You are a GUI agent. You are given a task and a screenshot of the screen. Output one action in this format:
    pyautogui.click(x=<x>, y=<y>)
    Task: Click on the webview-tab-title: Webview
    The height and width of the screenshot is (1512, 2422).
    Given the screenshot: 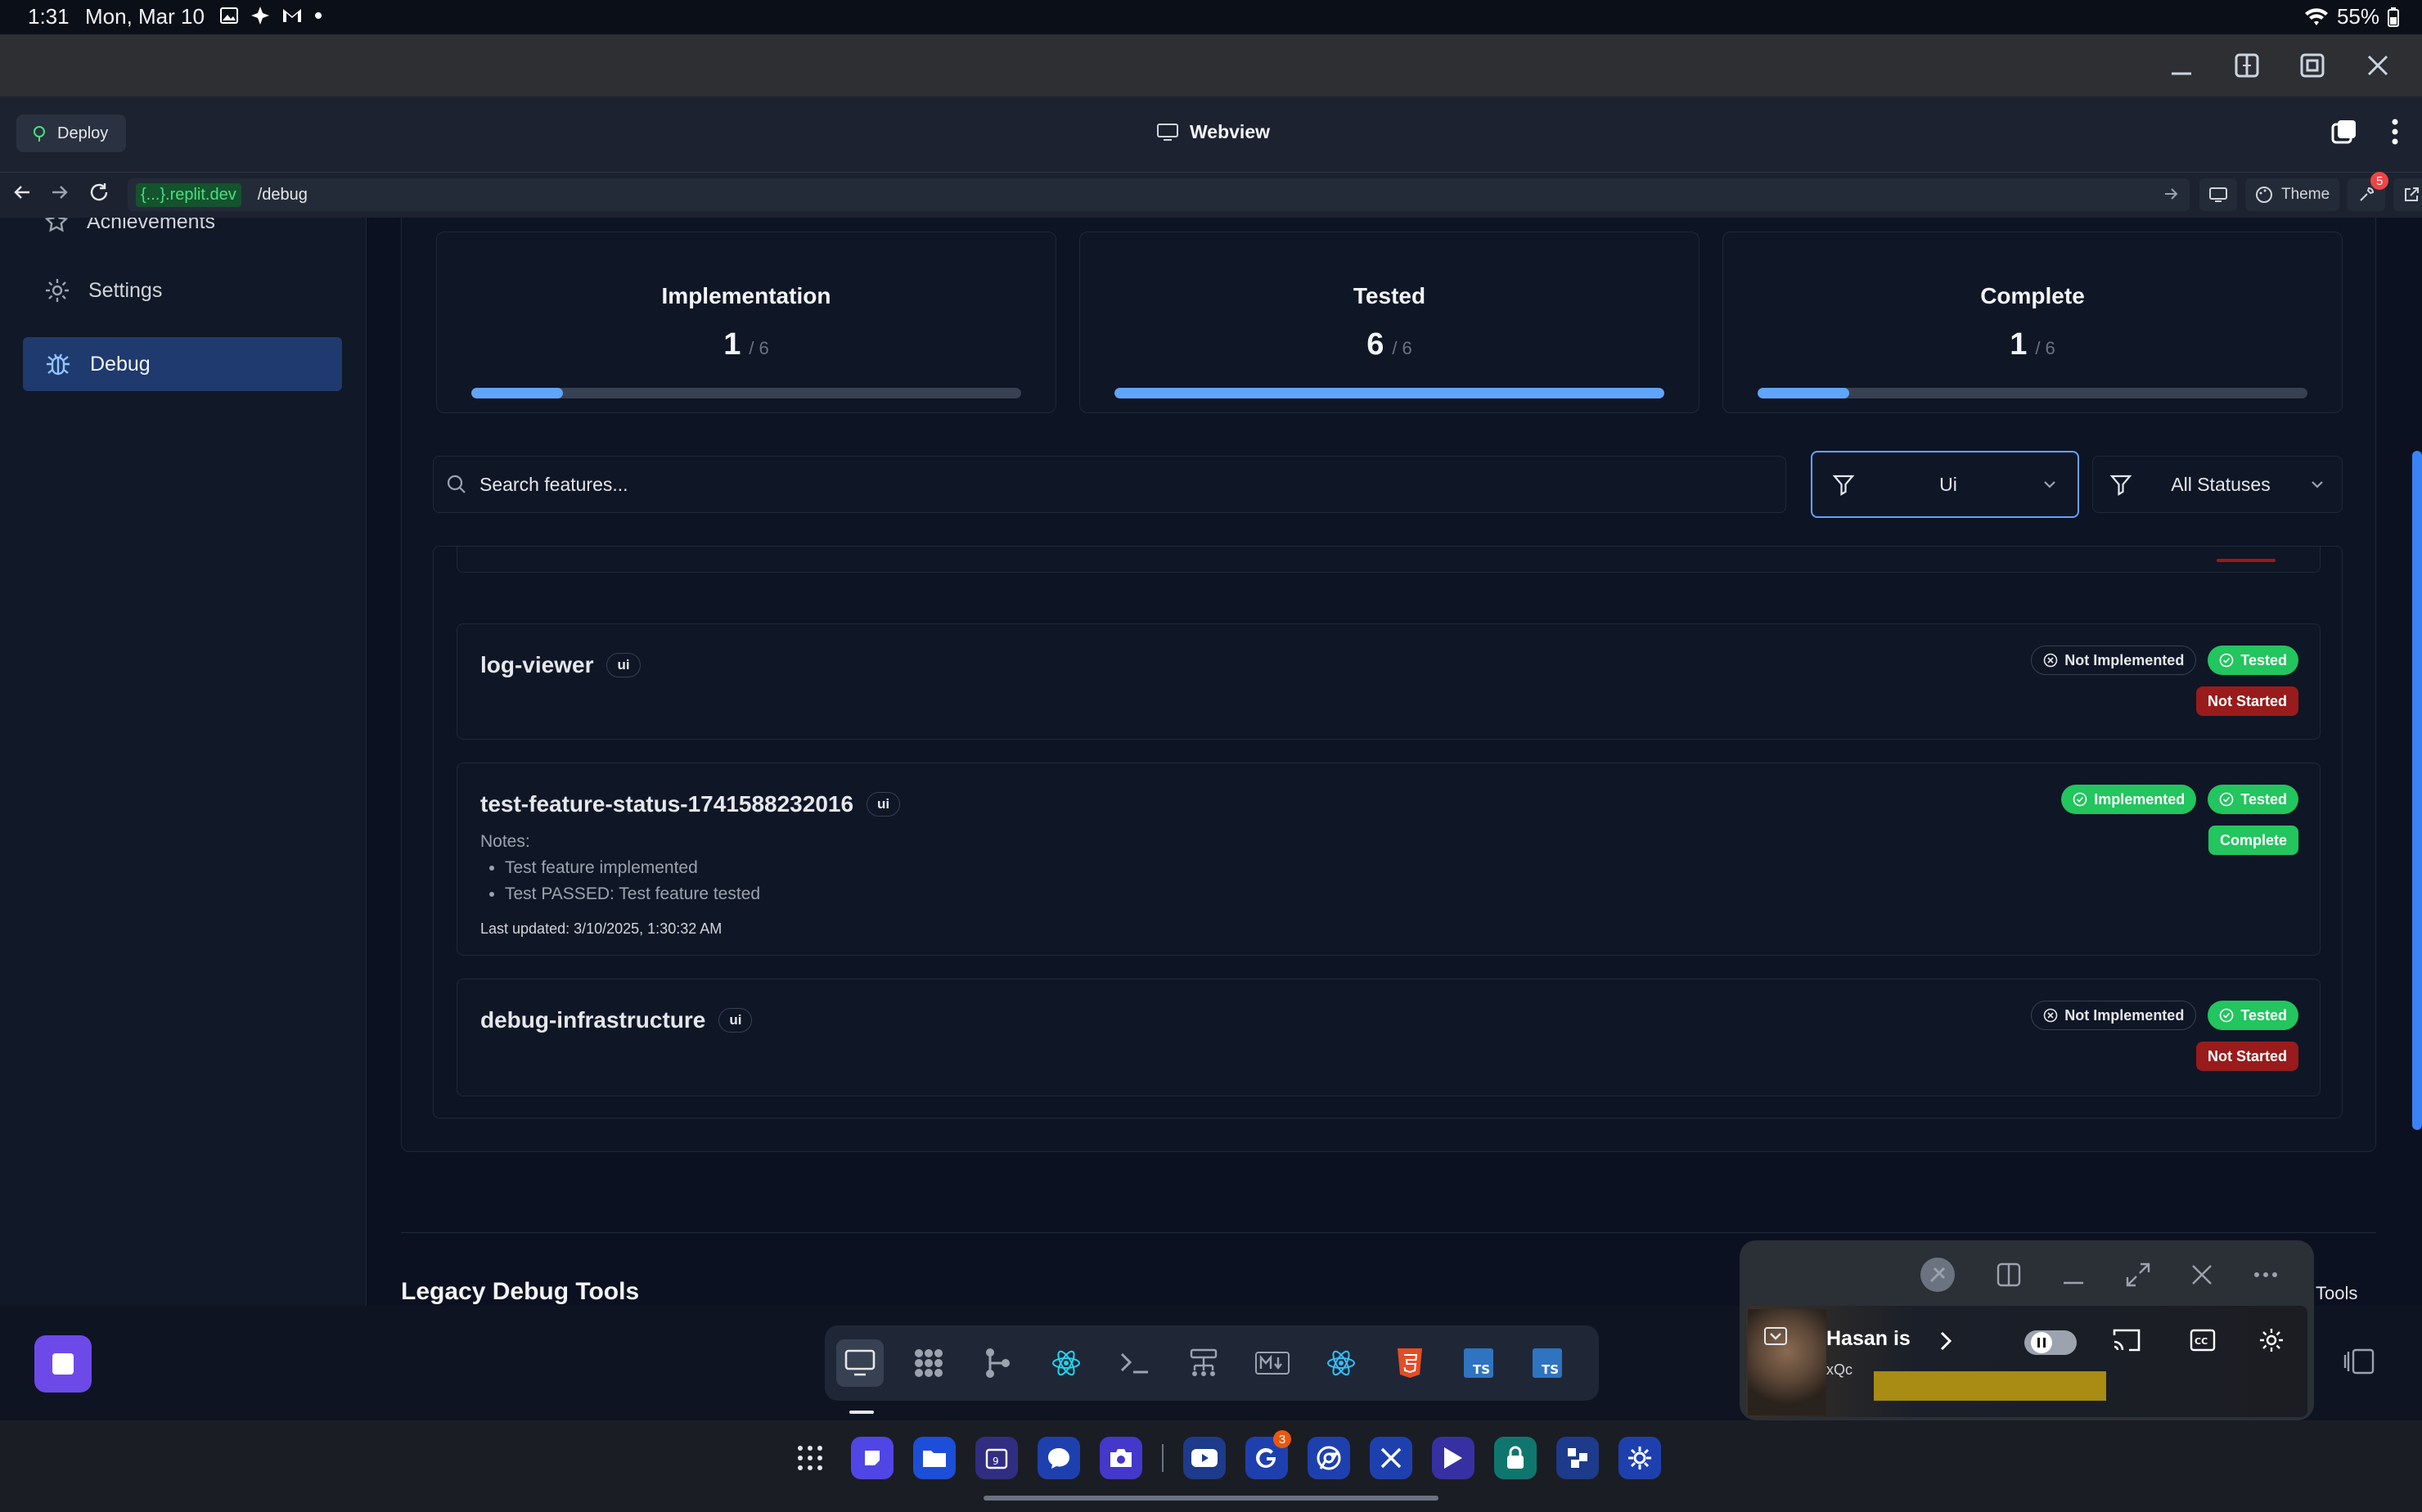 What is the action you would take?
    pyautogui.click(x=1213, y=132)
    